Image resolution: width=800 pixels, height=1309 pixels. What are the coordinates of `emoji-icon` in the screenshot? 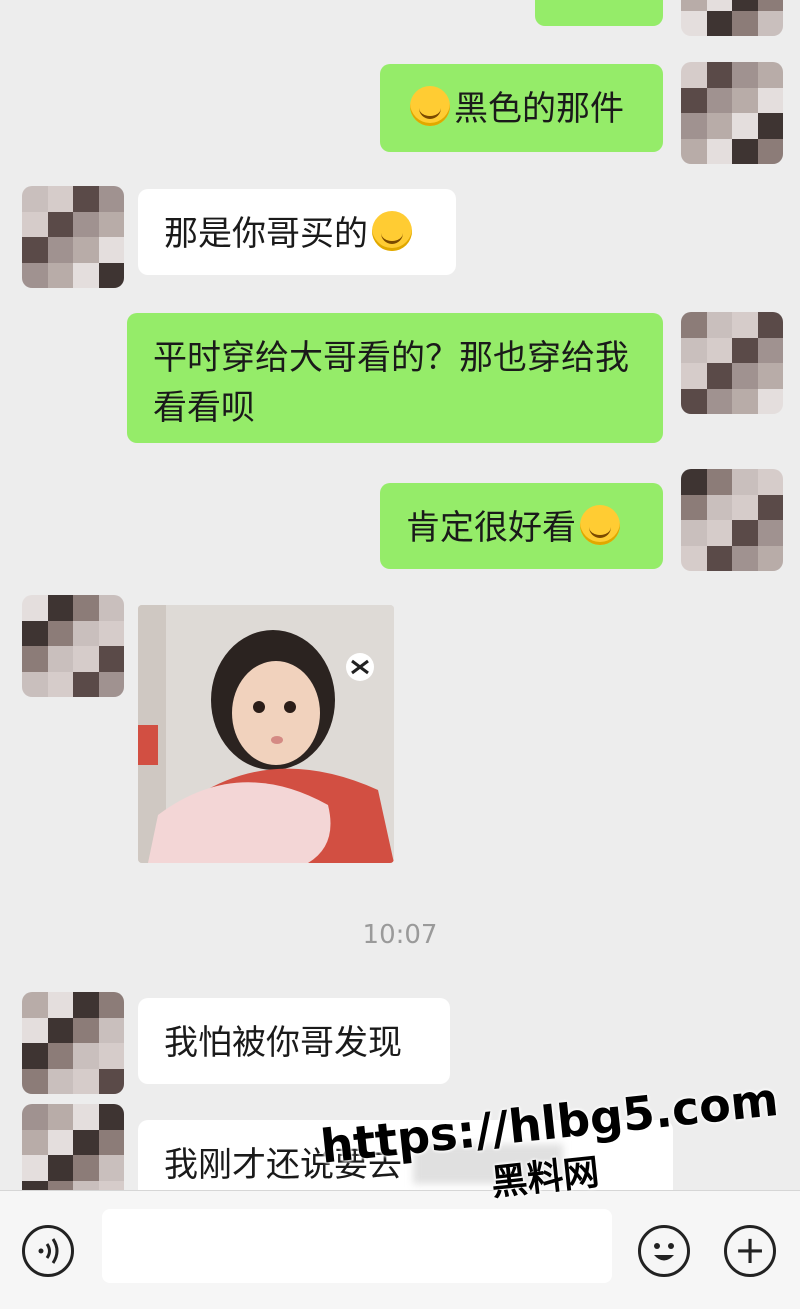 It's located at (664, 1251).